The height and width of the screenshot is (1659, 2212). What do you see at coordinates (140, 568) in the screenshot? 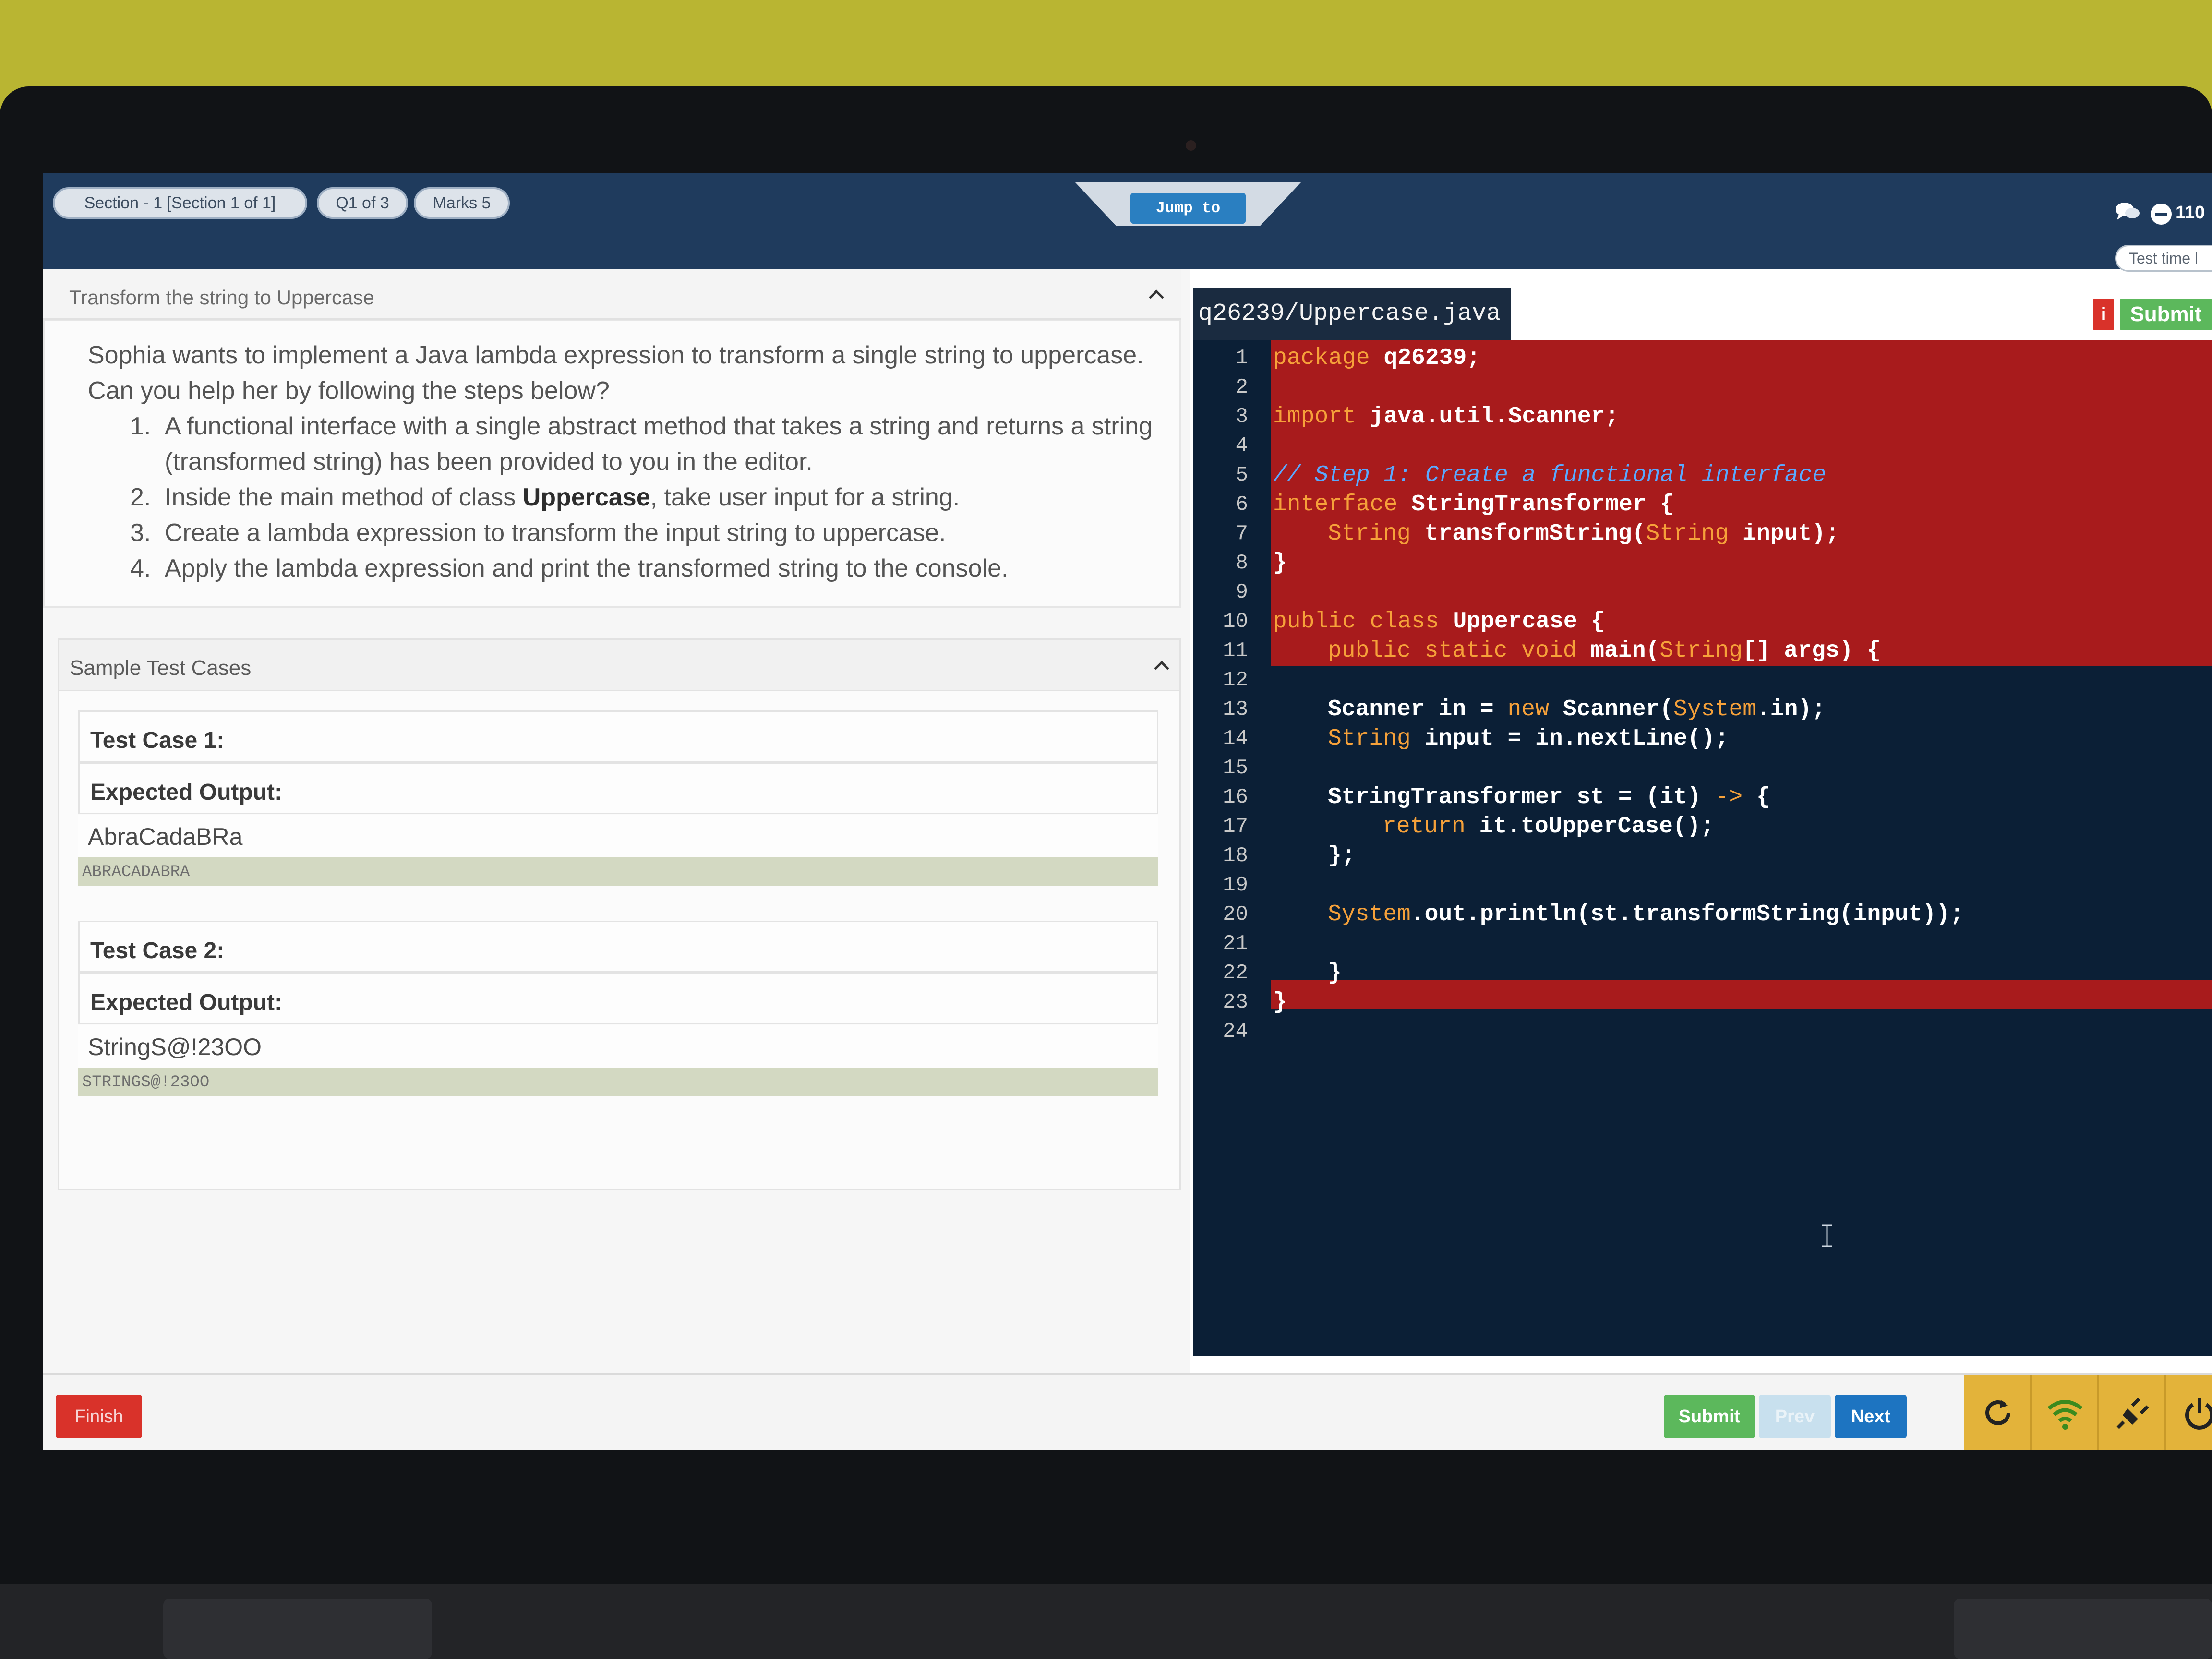
I see `step-number: 4.` at bounding box center [140, 568].